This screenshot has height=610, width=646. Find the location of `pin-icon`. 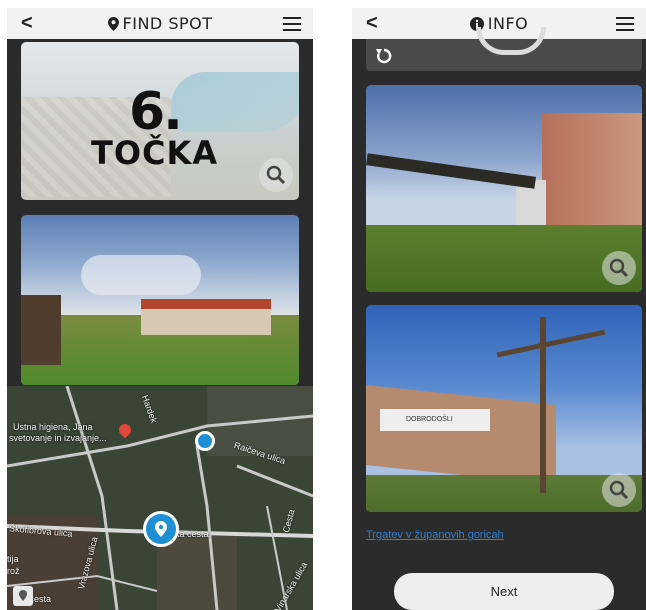

pin-icon is located at coordinates (23, 595).